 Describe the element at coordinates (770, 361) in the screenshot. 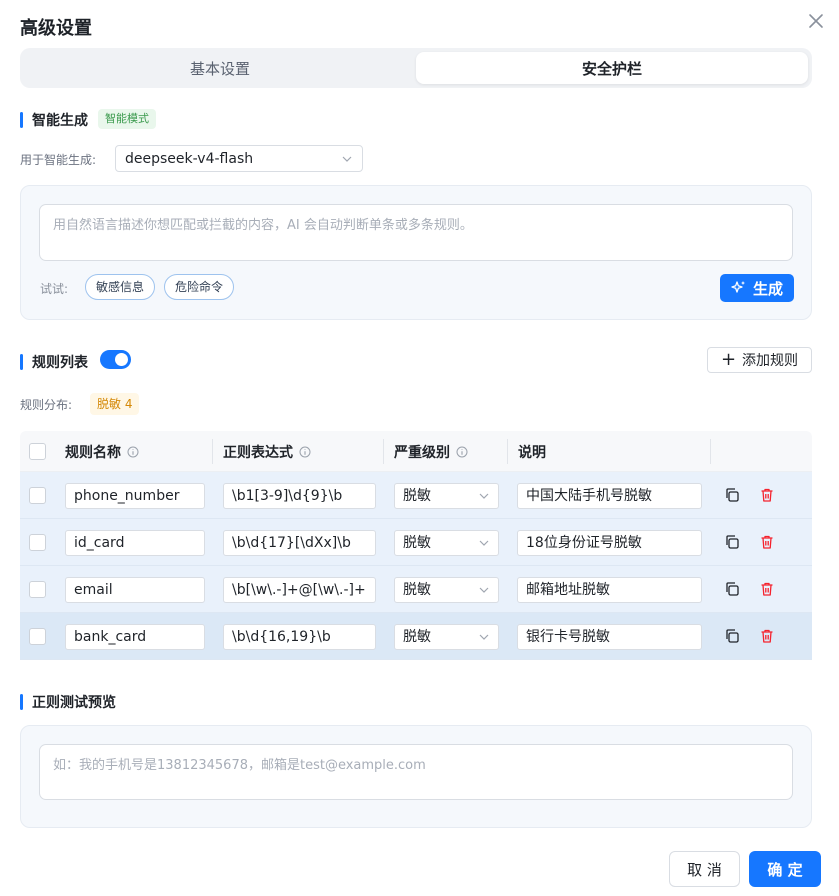

I see `add-rule-label: 添加规则` at that location.